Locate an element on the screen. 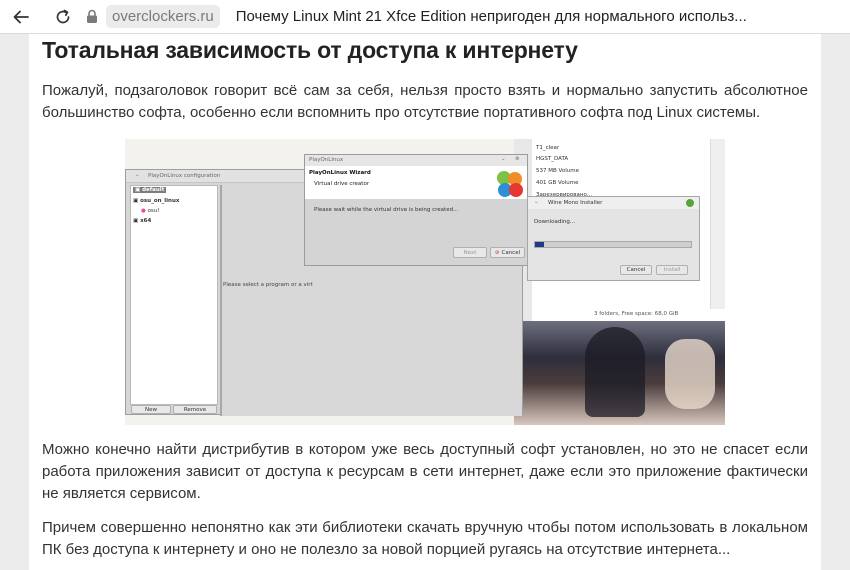  remove-button: Remove is located at coordinates (195, 409).